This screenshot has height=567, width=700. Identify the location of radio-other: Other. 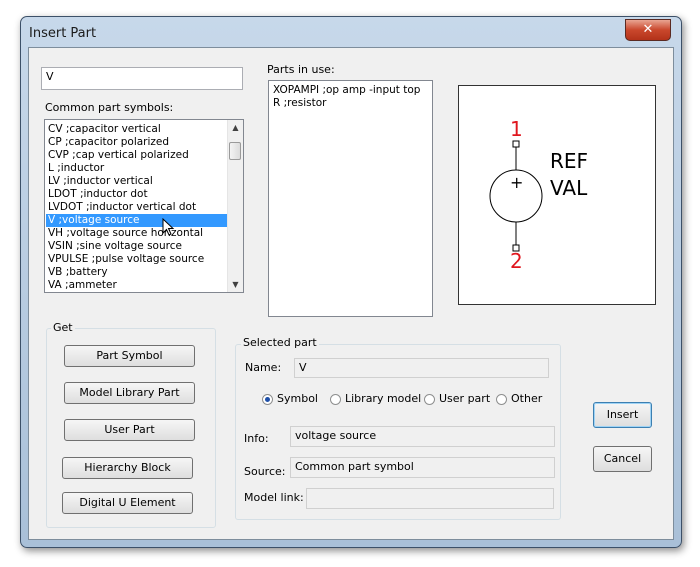
(519, 399).